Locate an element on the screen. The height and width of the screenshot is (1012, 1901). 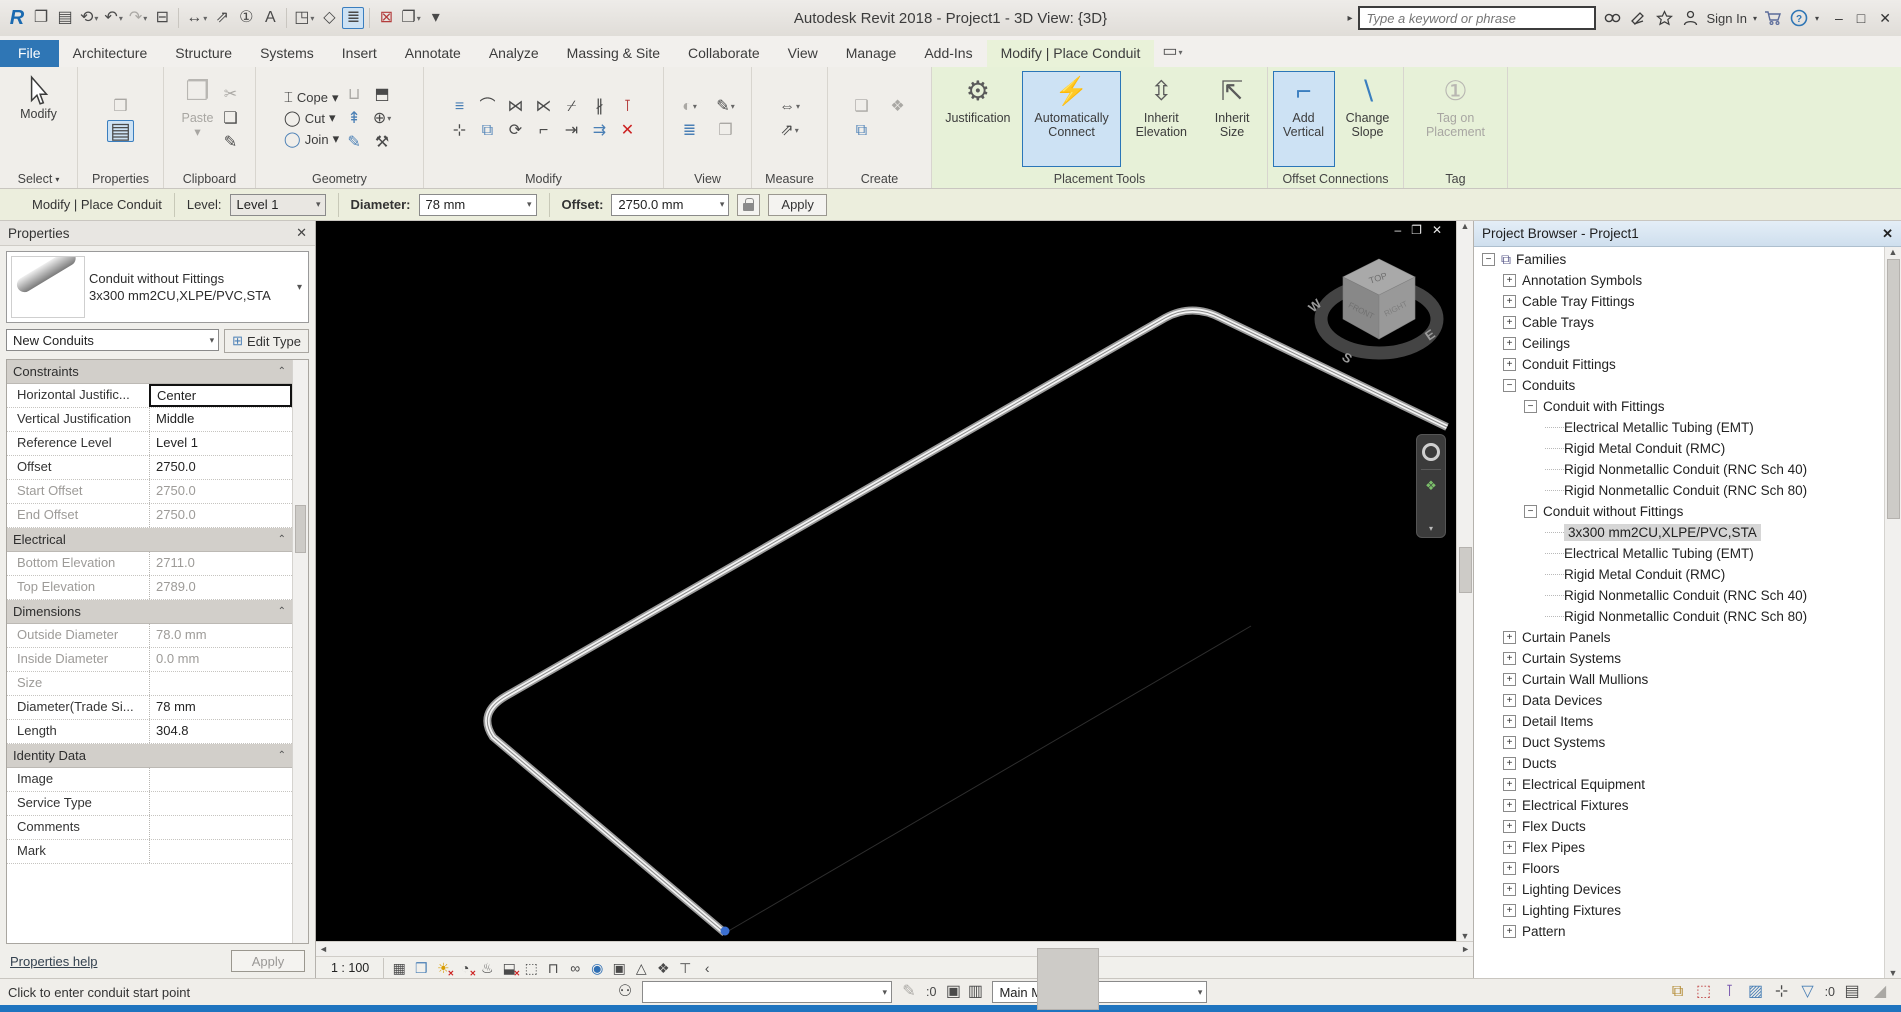
temporary-hide-isolate-icon: ∞ is located at coordinates (575, 967).